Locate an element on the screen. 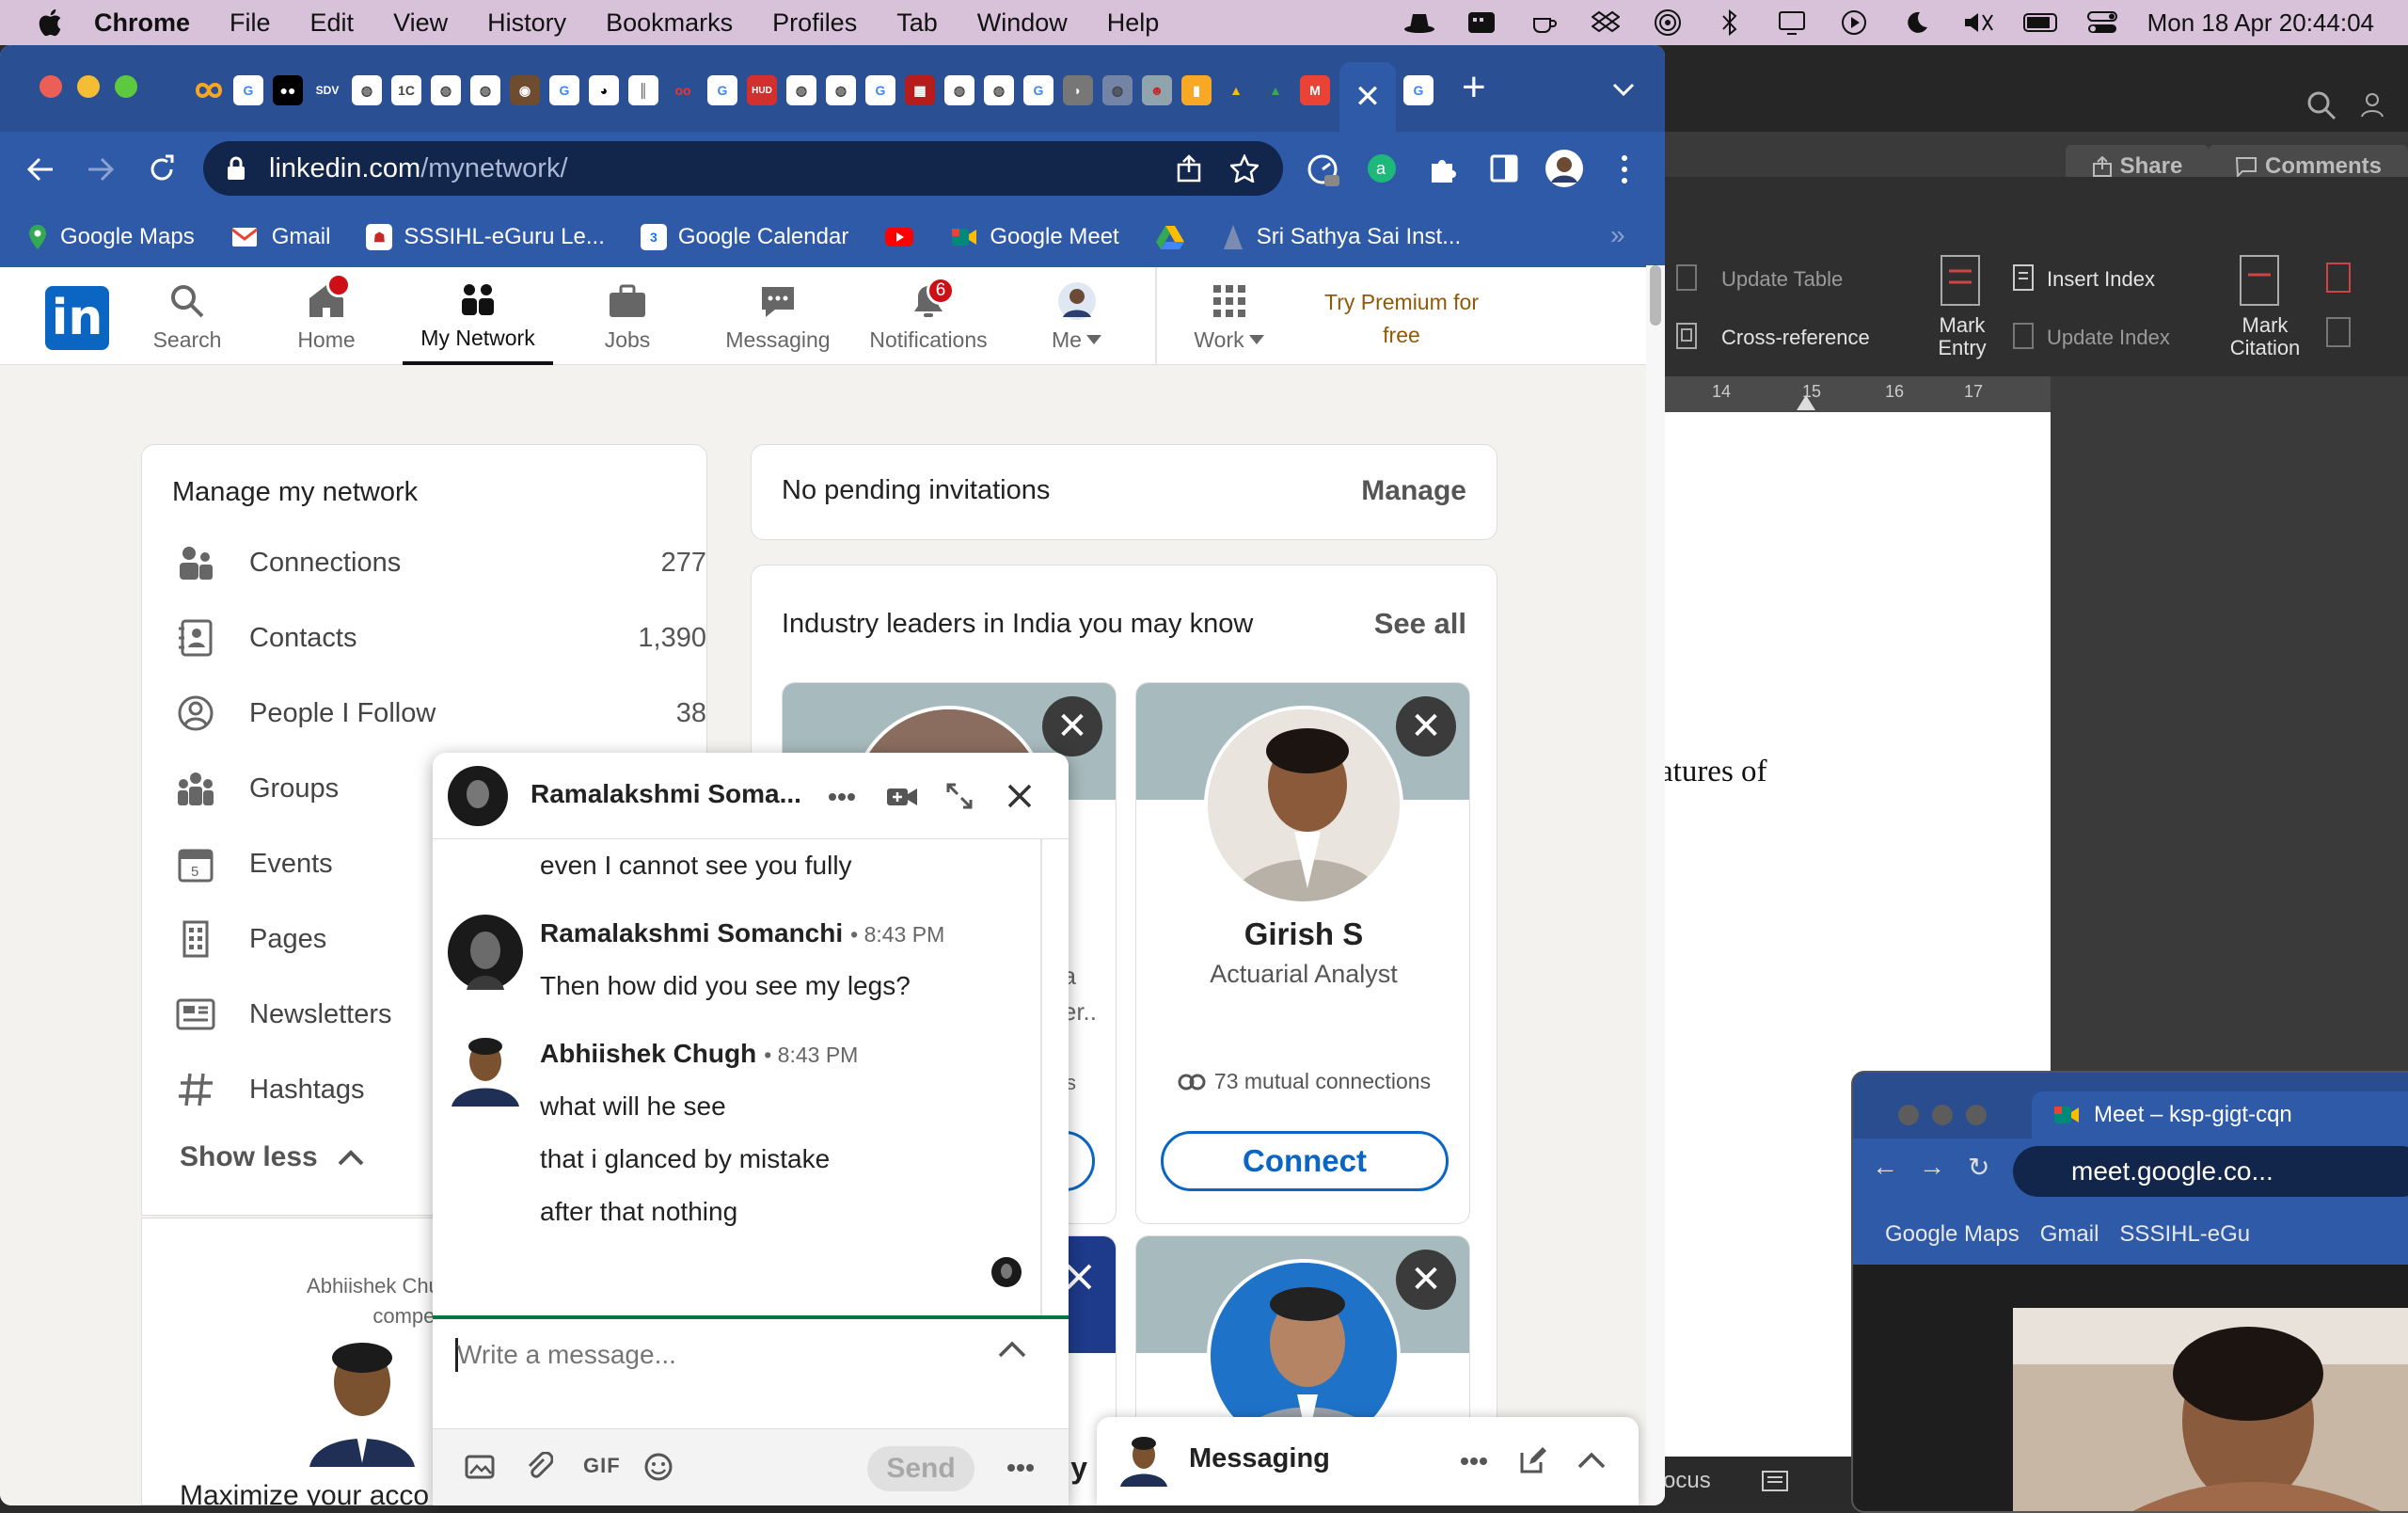  contact-avatar is located at coordinates (486, 952).